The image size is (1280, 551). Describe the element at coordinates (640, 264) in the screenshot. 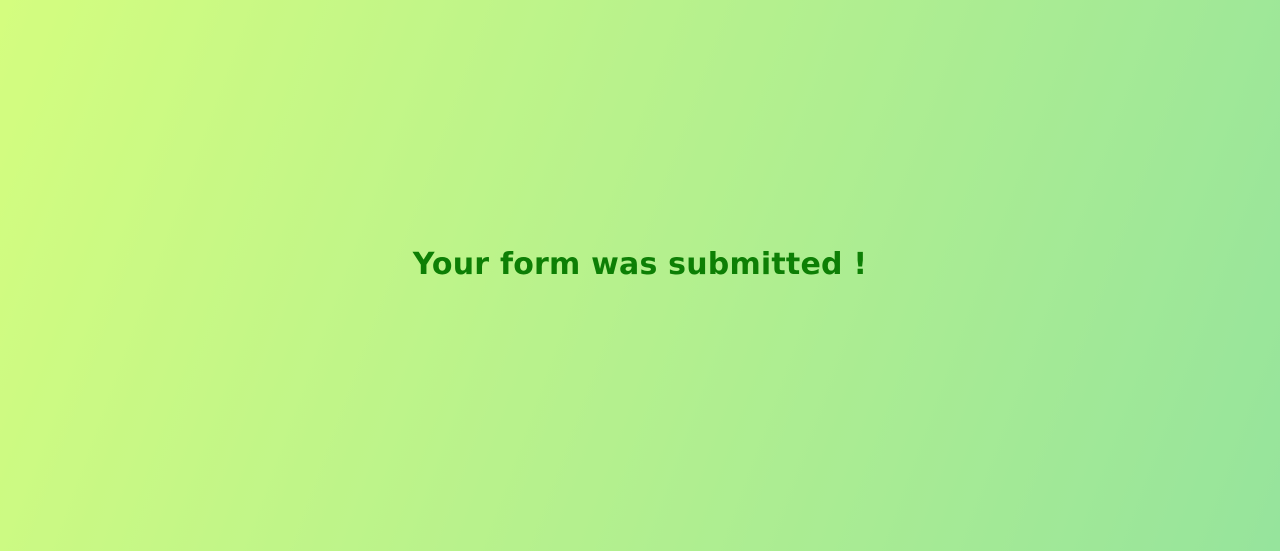

I see `submission-success-message: Your form was submitted !` at that location.